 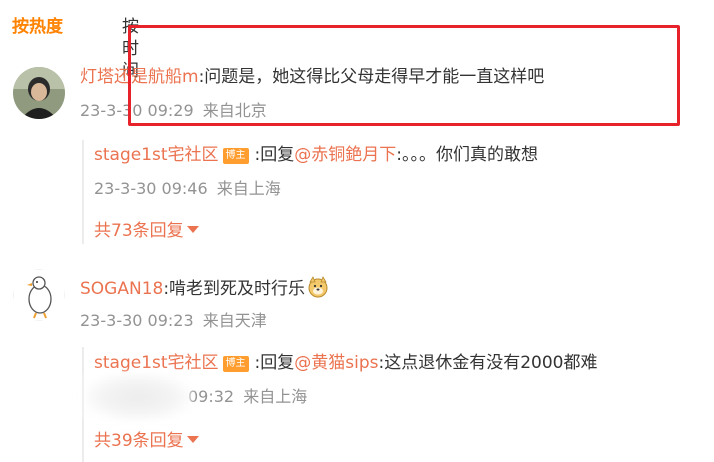 What do you see at coordinates (139, 441) in the screenshot?
I see `more-replies-label: 共39条回复` at bounding box center [139, 441].